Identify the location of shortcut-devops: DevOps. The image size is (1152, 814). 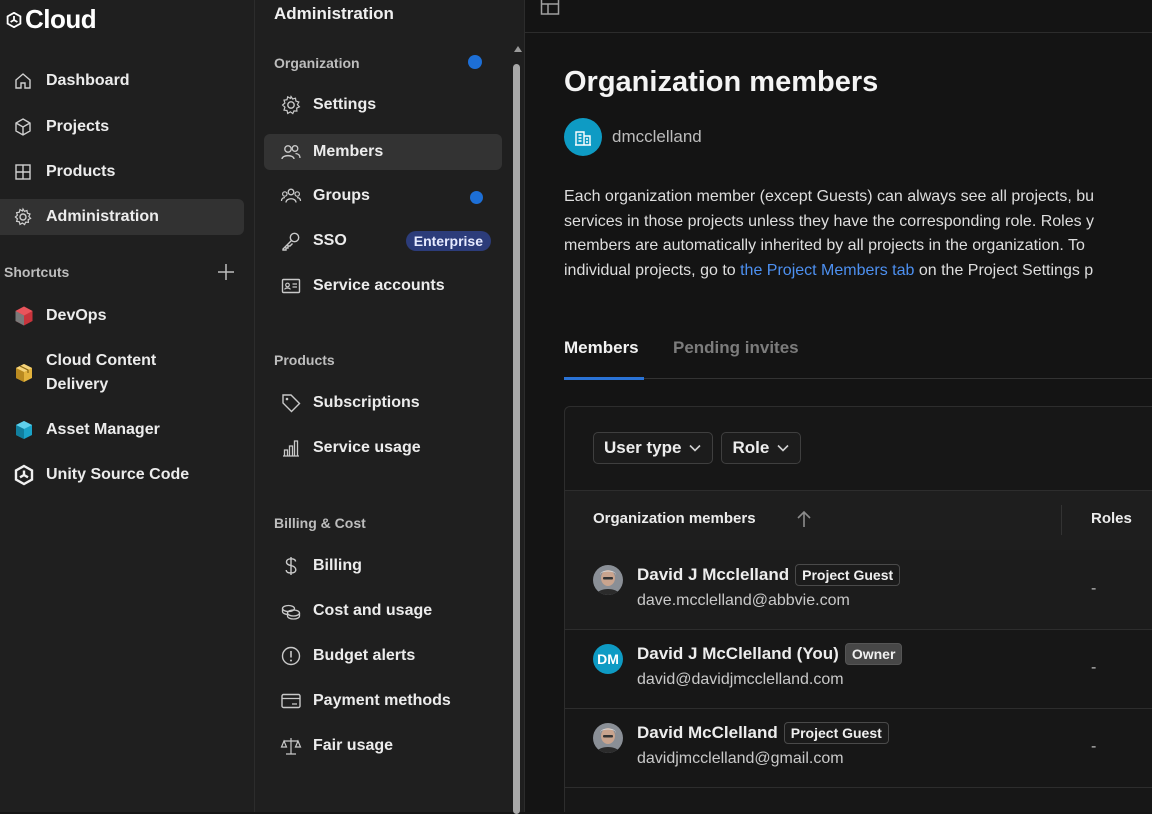
(122, 316).